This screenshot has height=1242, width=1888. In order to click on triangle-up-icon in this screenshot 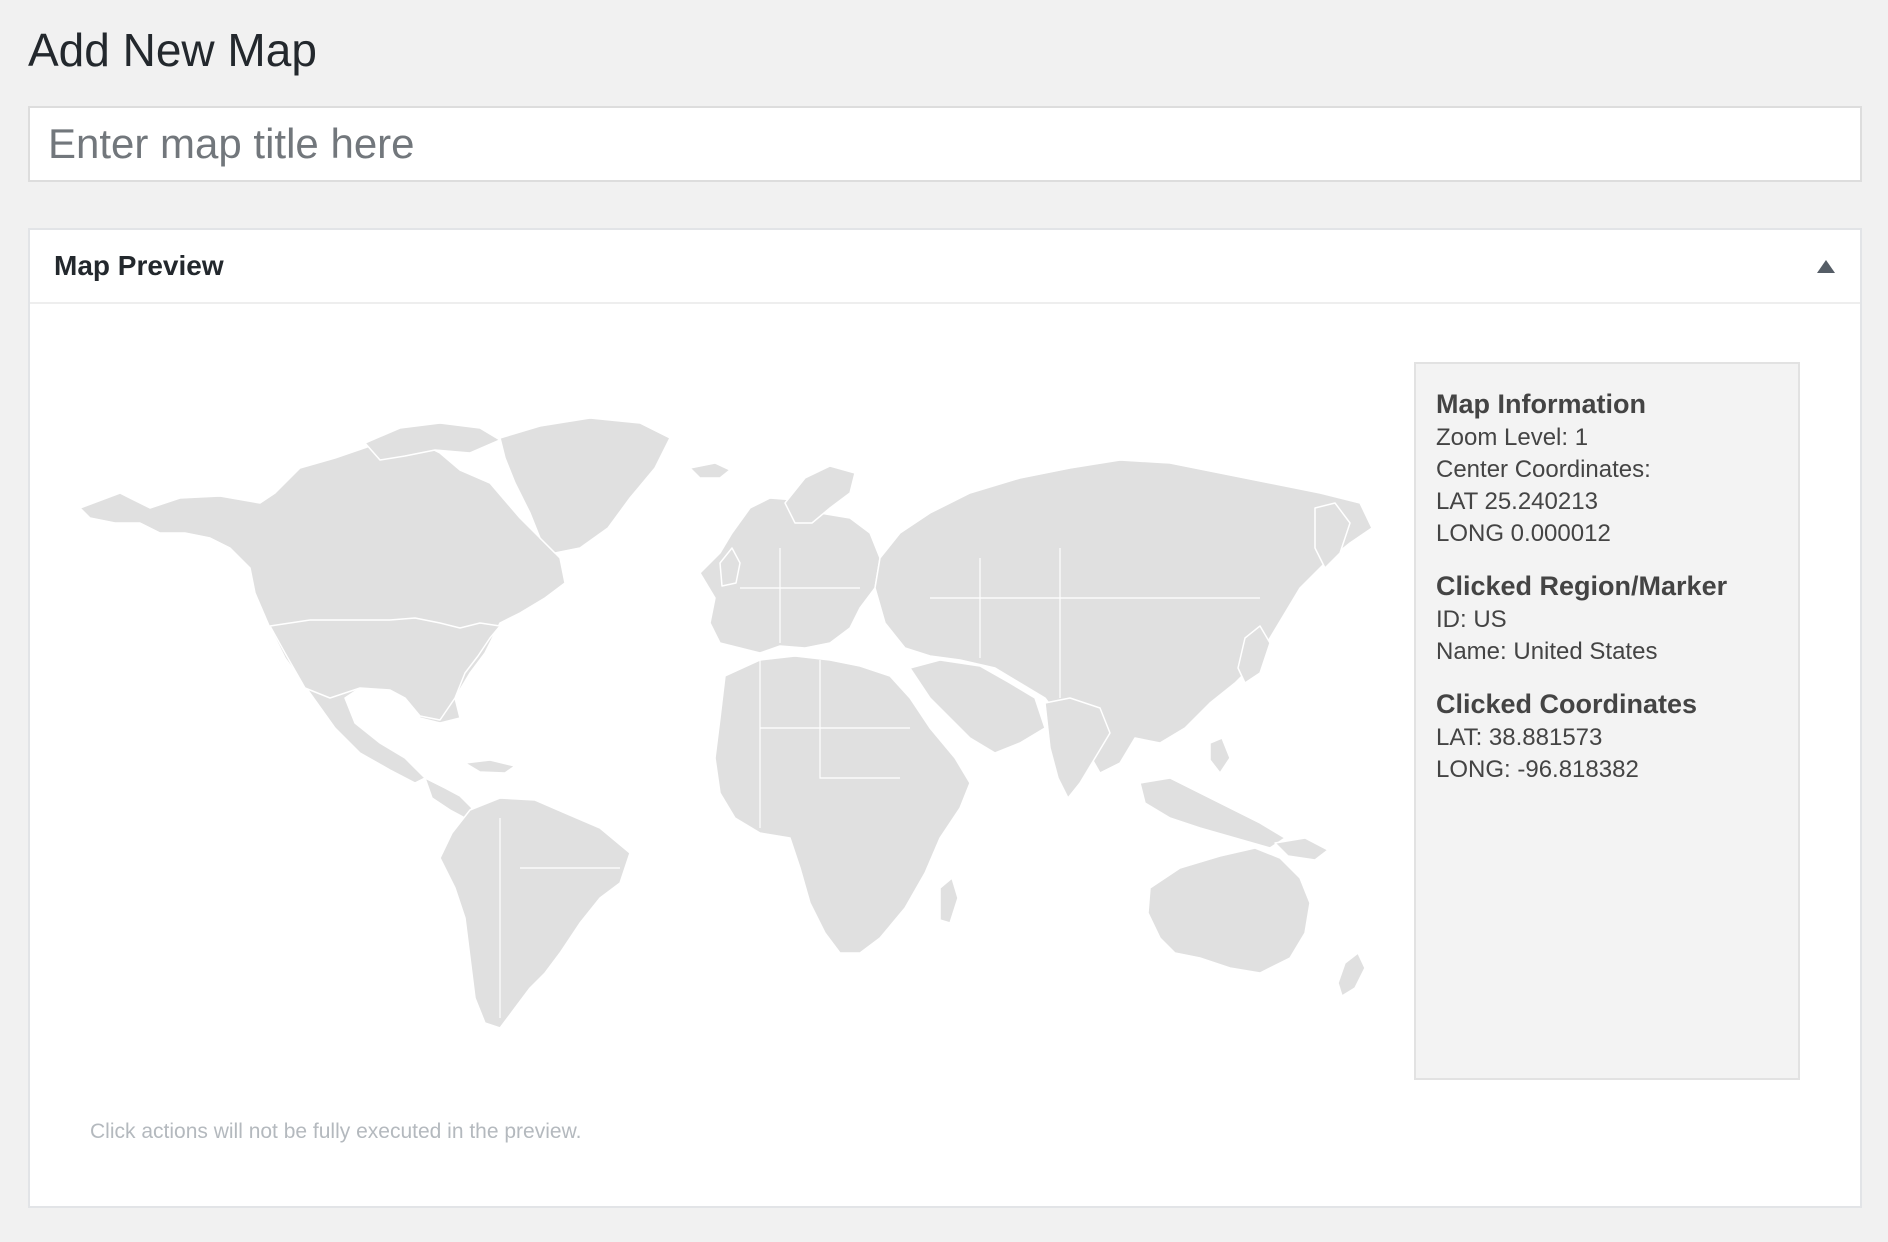, I will do `click(1826, 266)`.